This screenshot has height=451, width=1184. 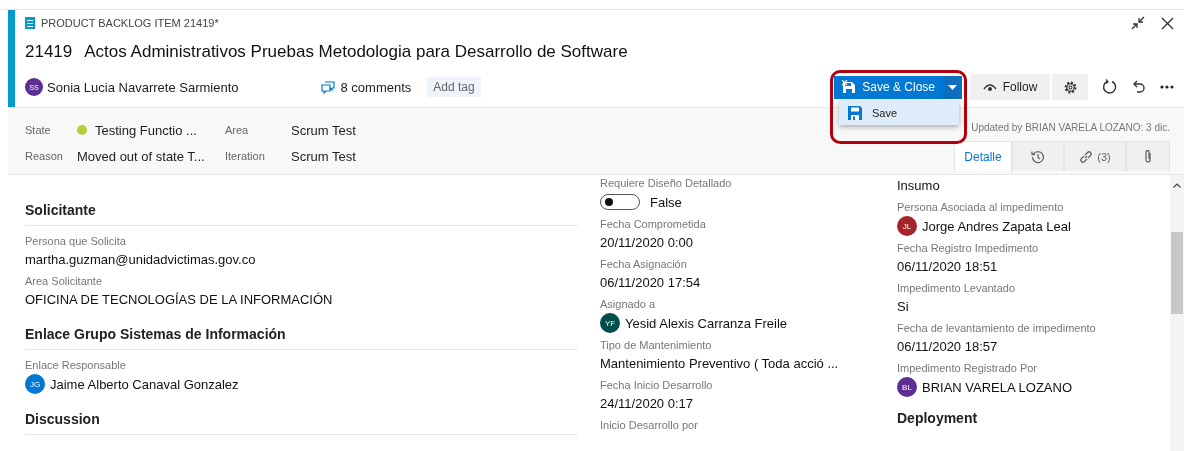 I want to click on save-close-button: Save & Close, so click(x=888, y=87).